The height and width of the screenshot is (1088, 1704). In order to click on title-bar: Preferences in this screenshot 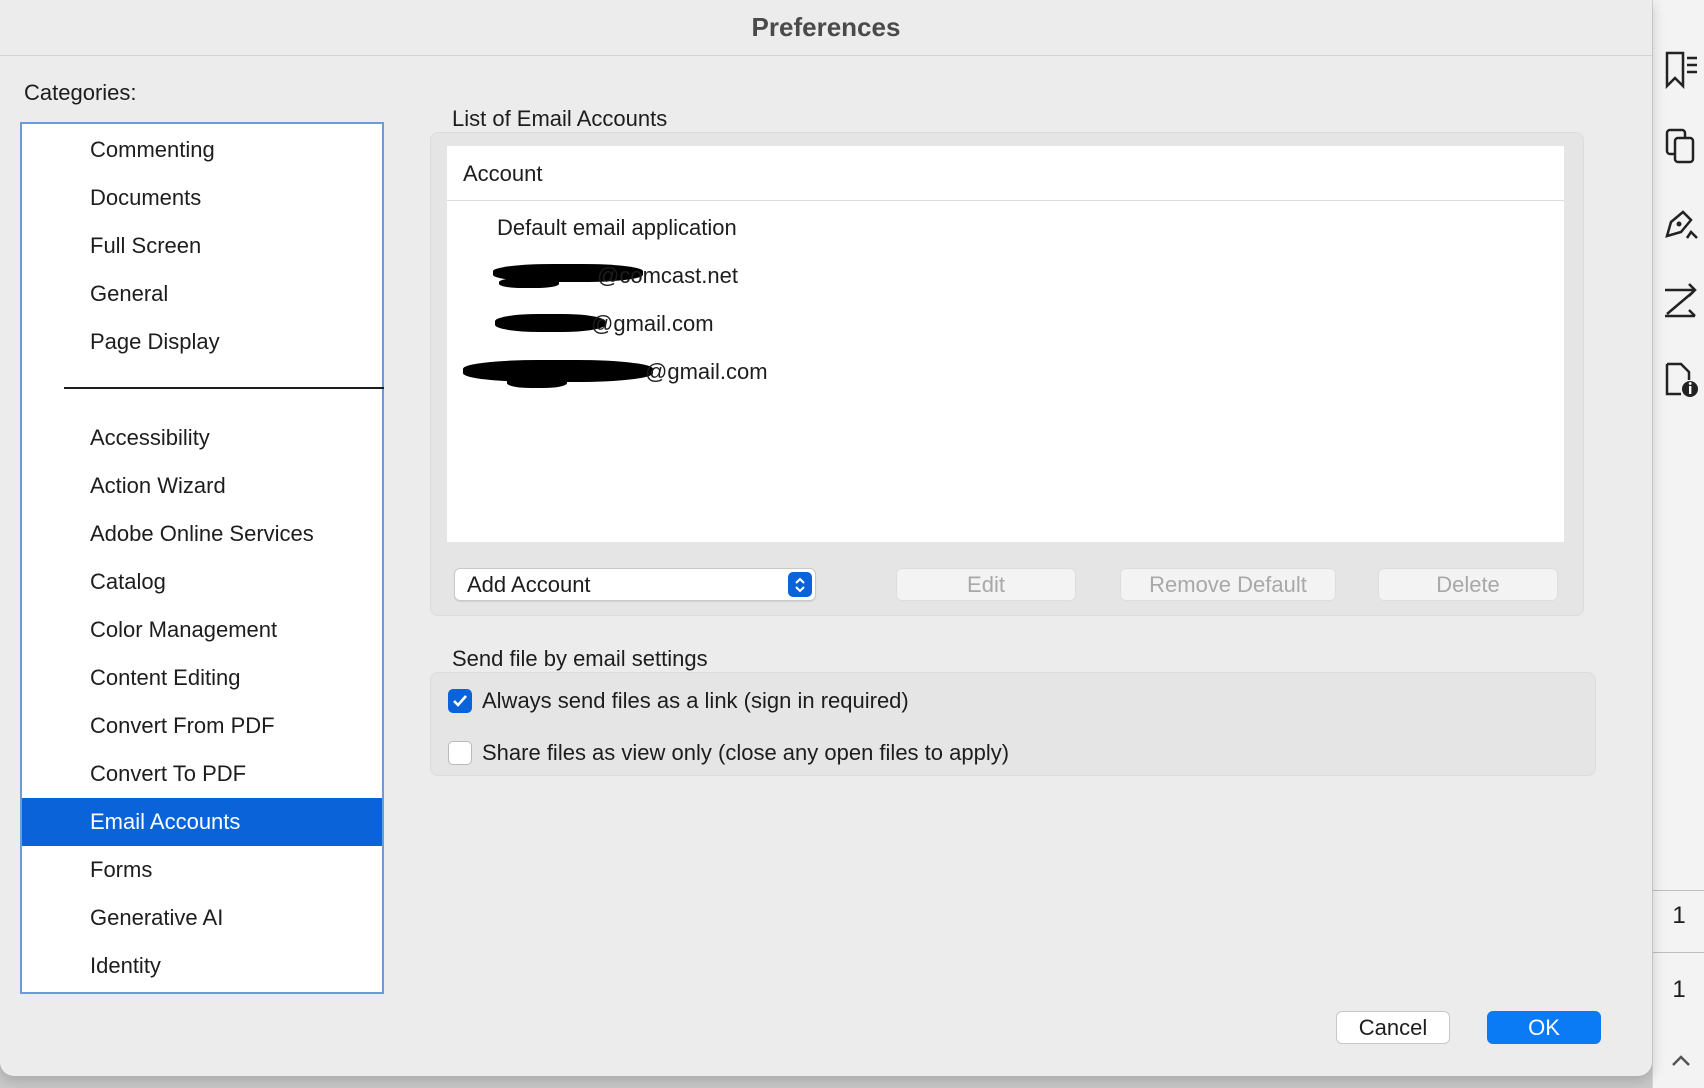, I will do `click(826, 28)`.